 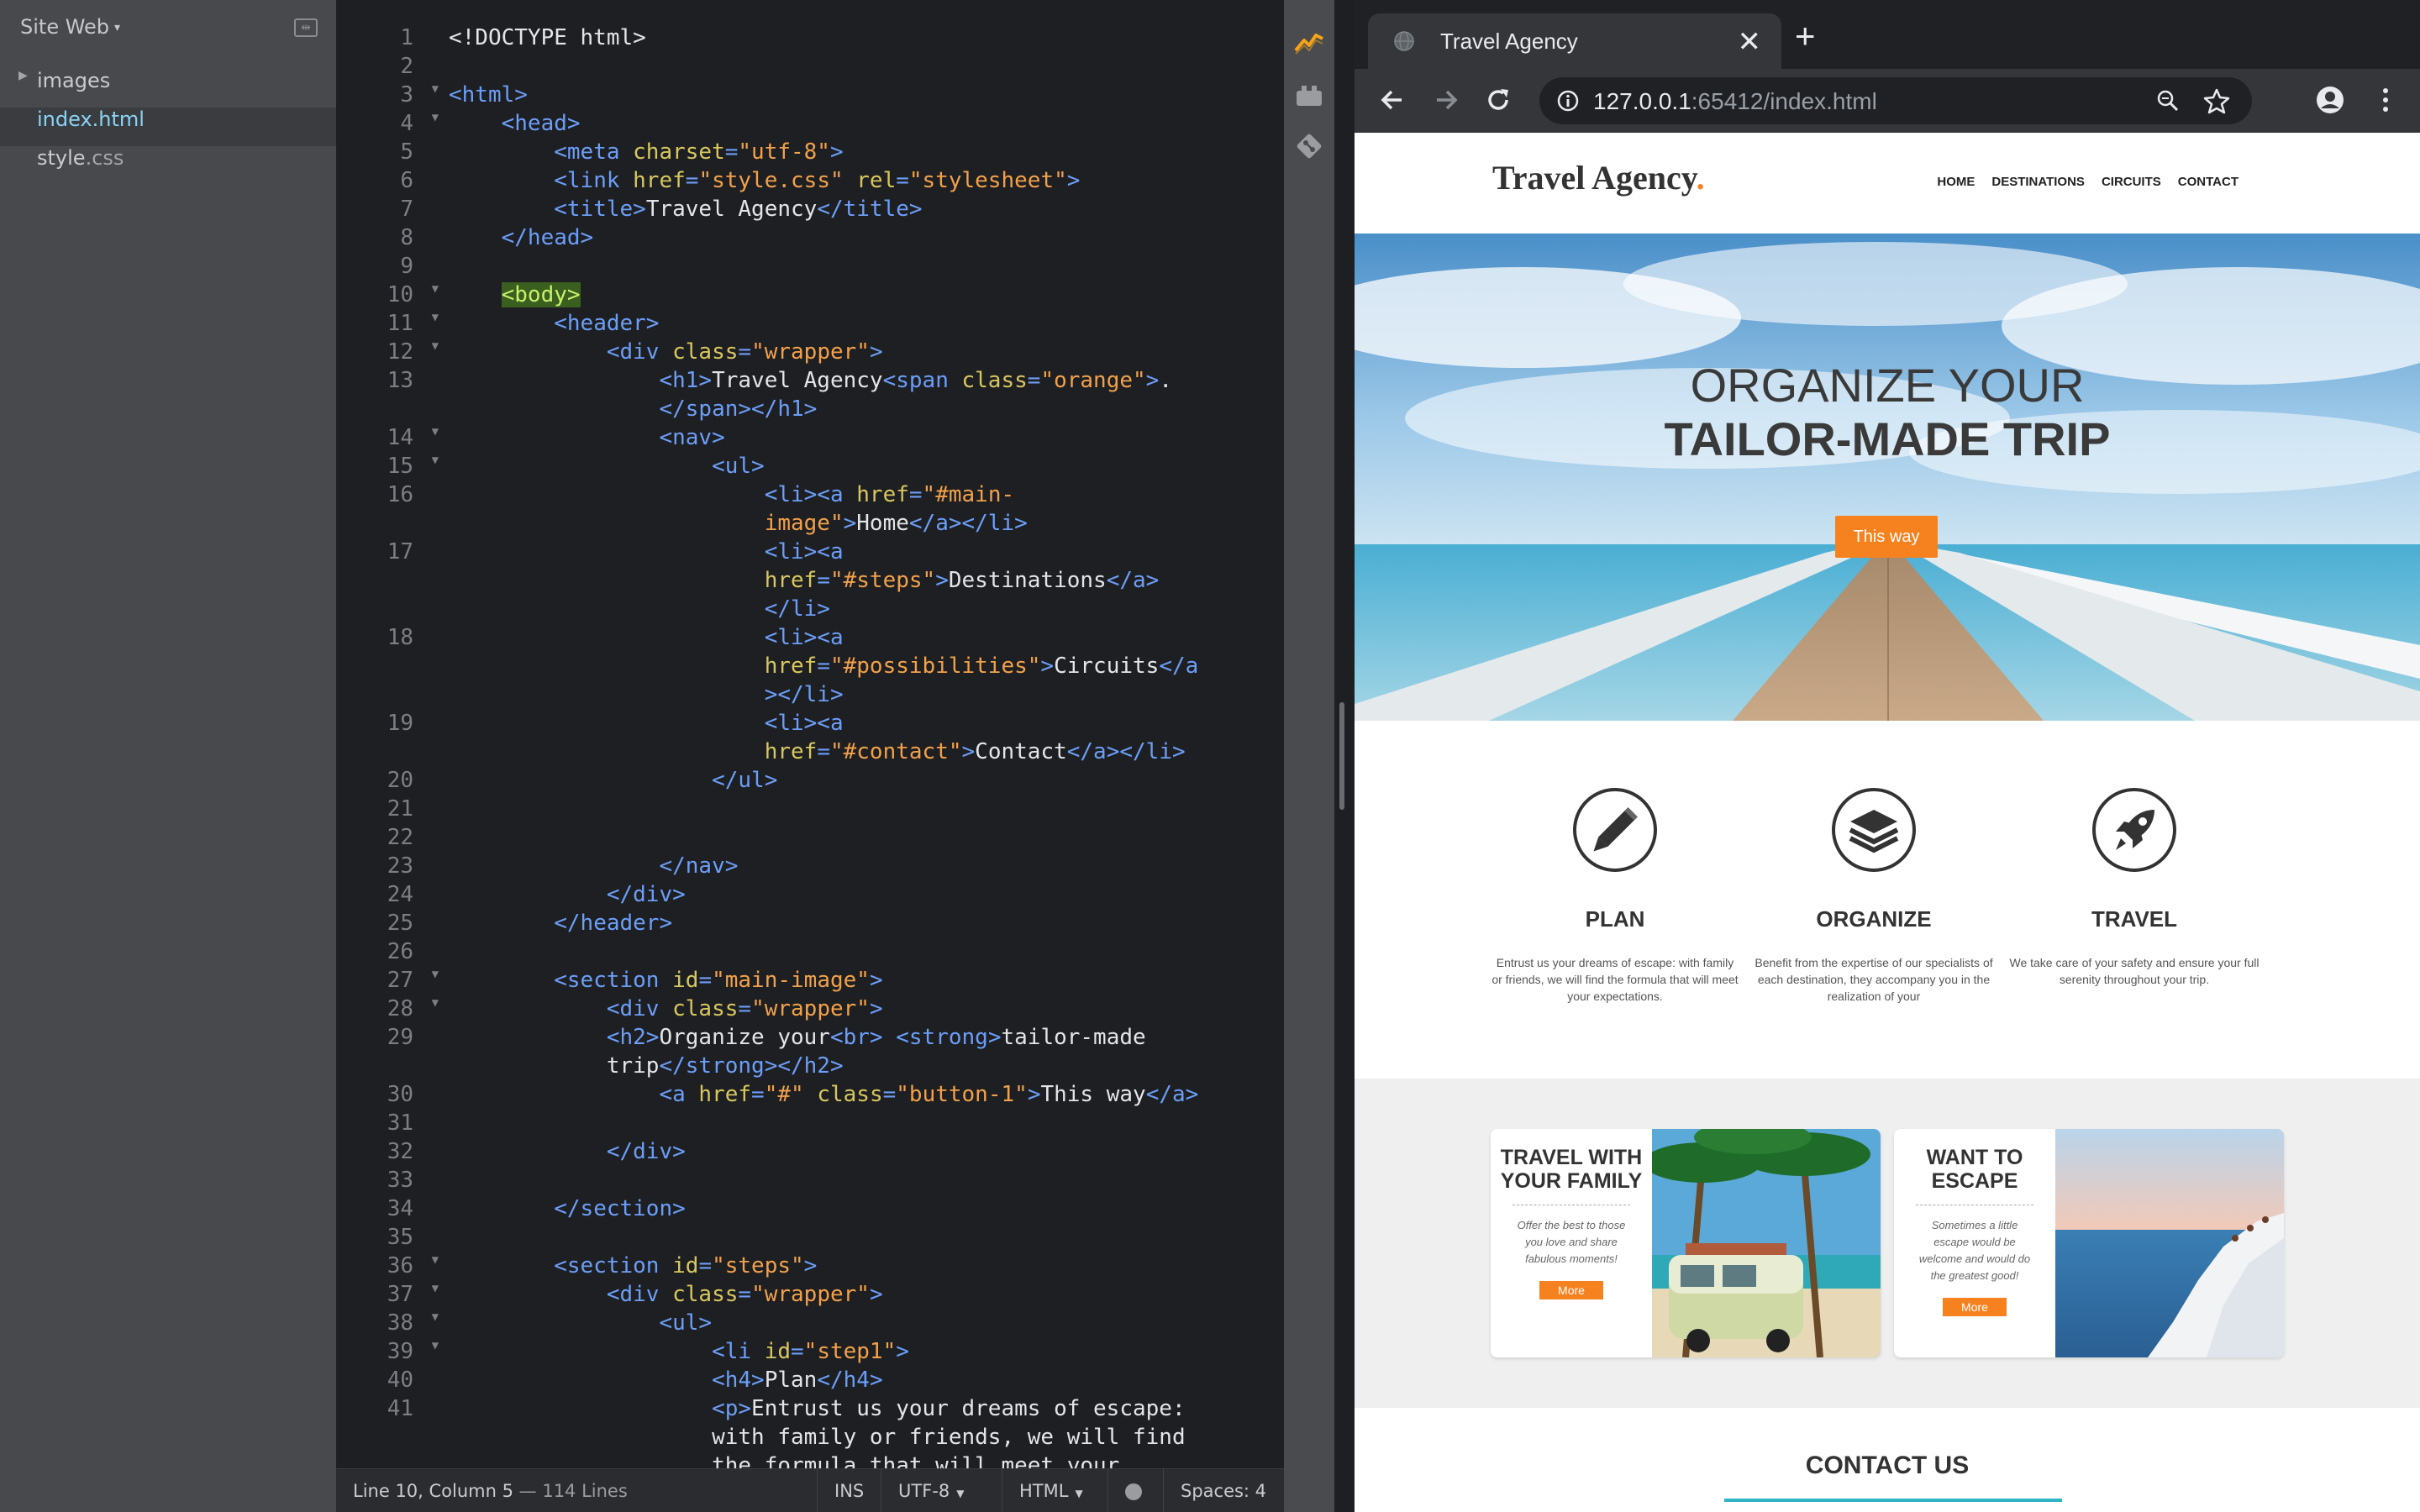 I want to click on browser-tab: Travel Agency ✕, so click(x=1574, y=41).